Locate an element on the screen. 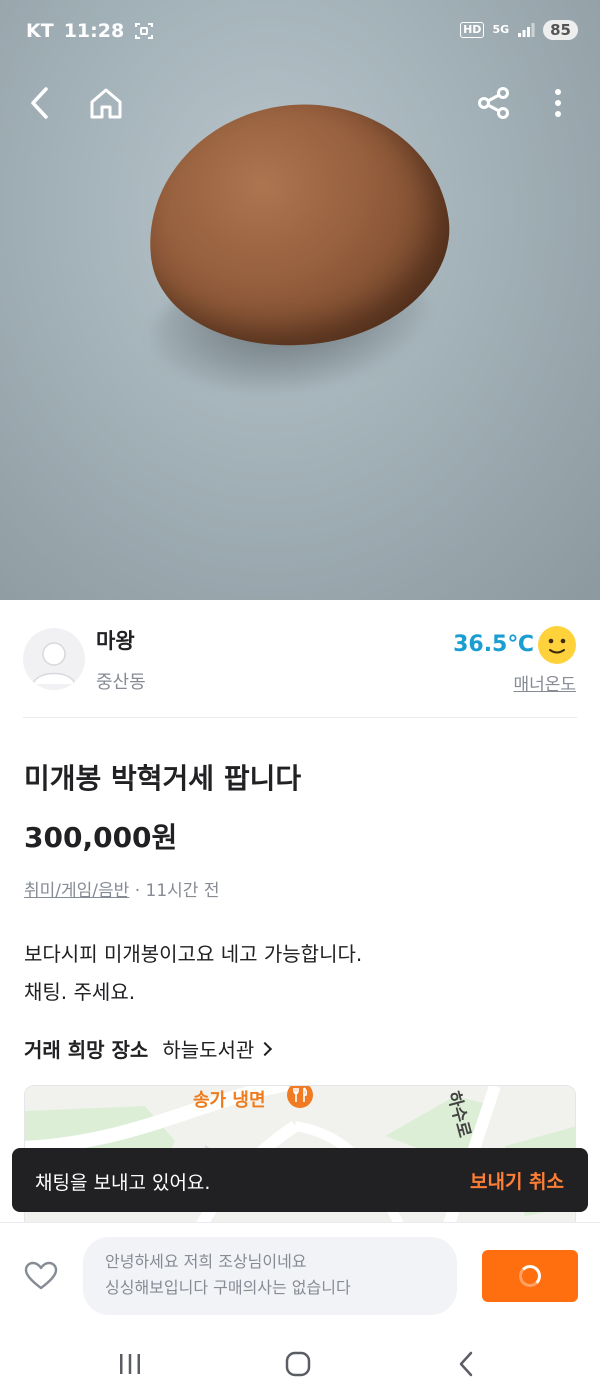  seller-section is located at coordinates (300, 659).